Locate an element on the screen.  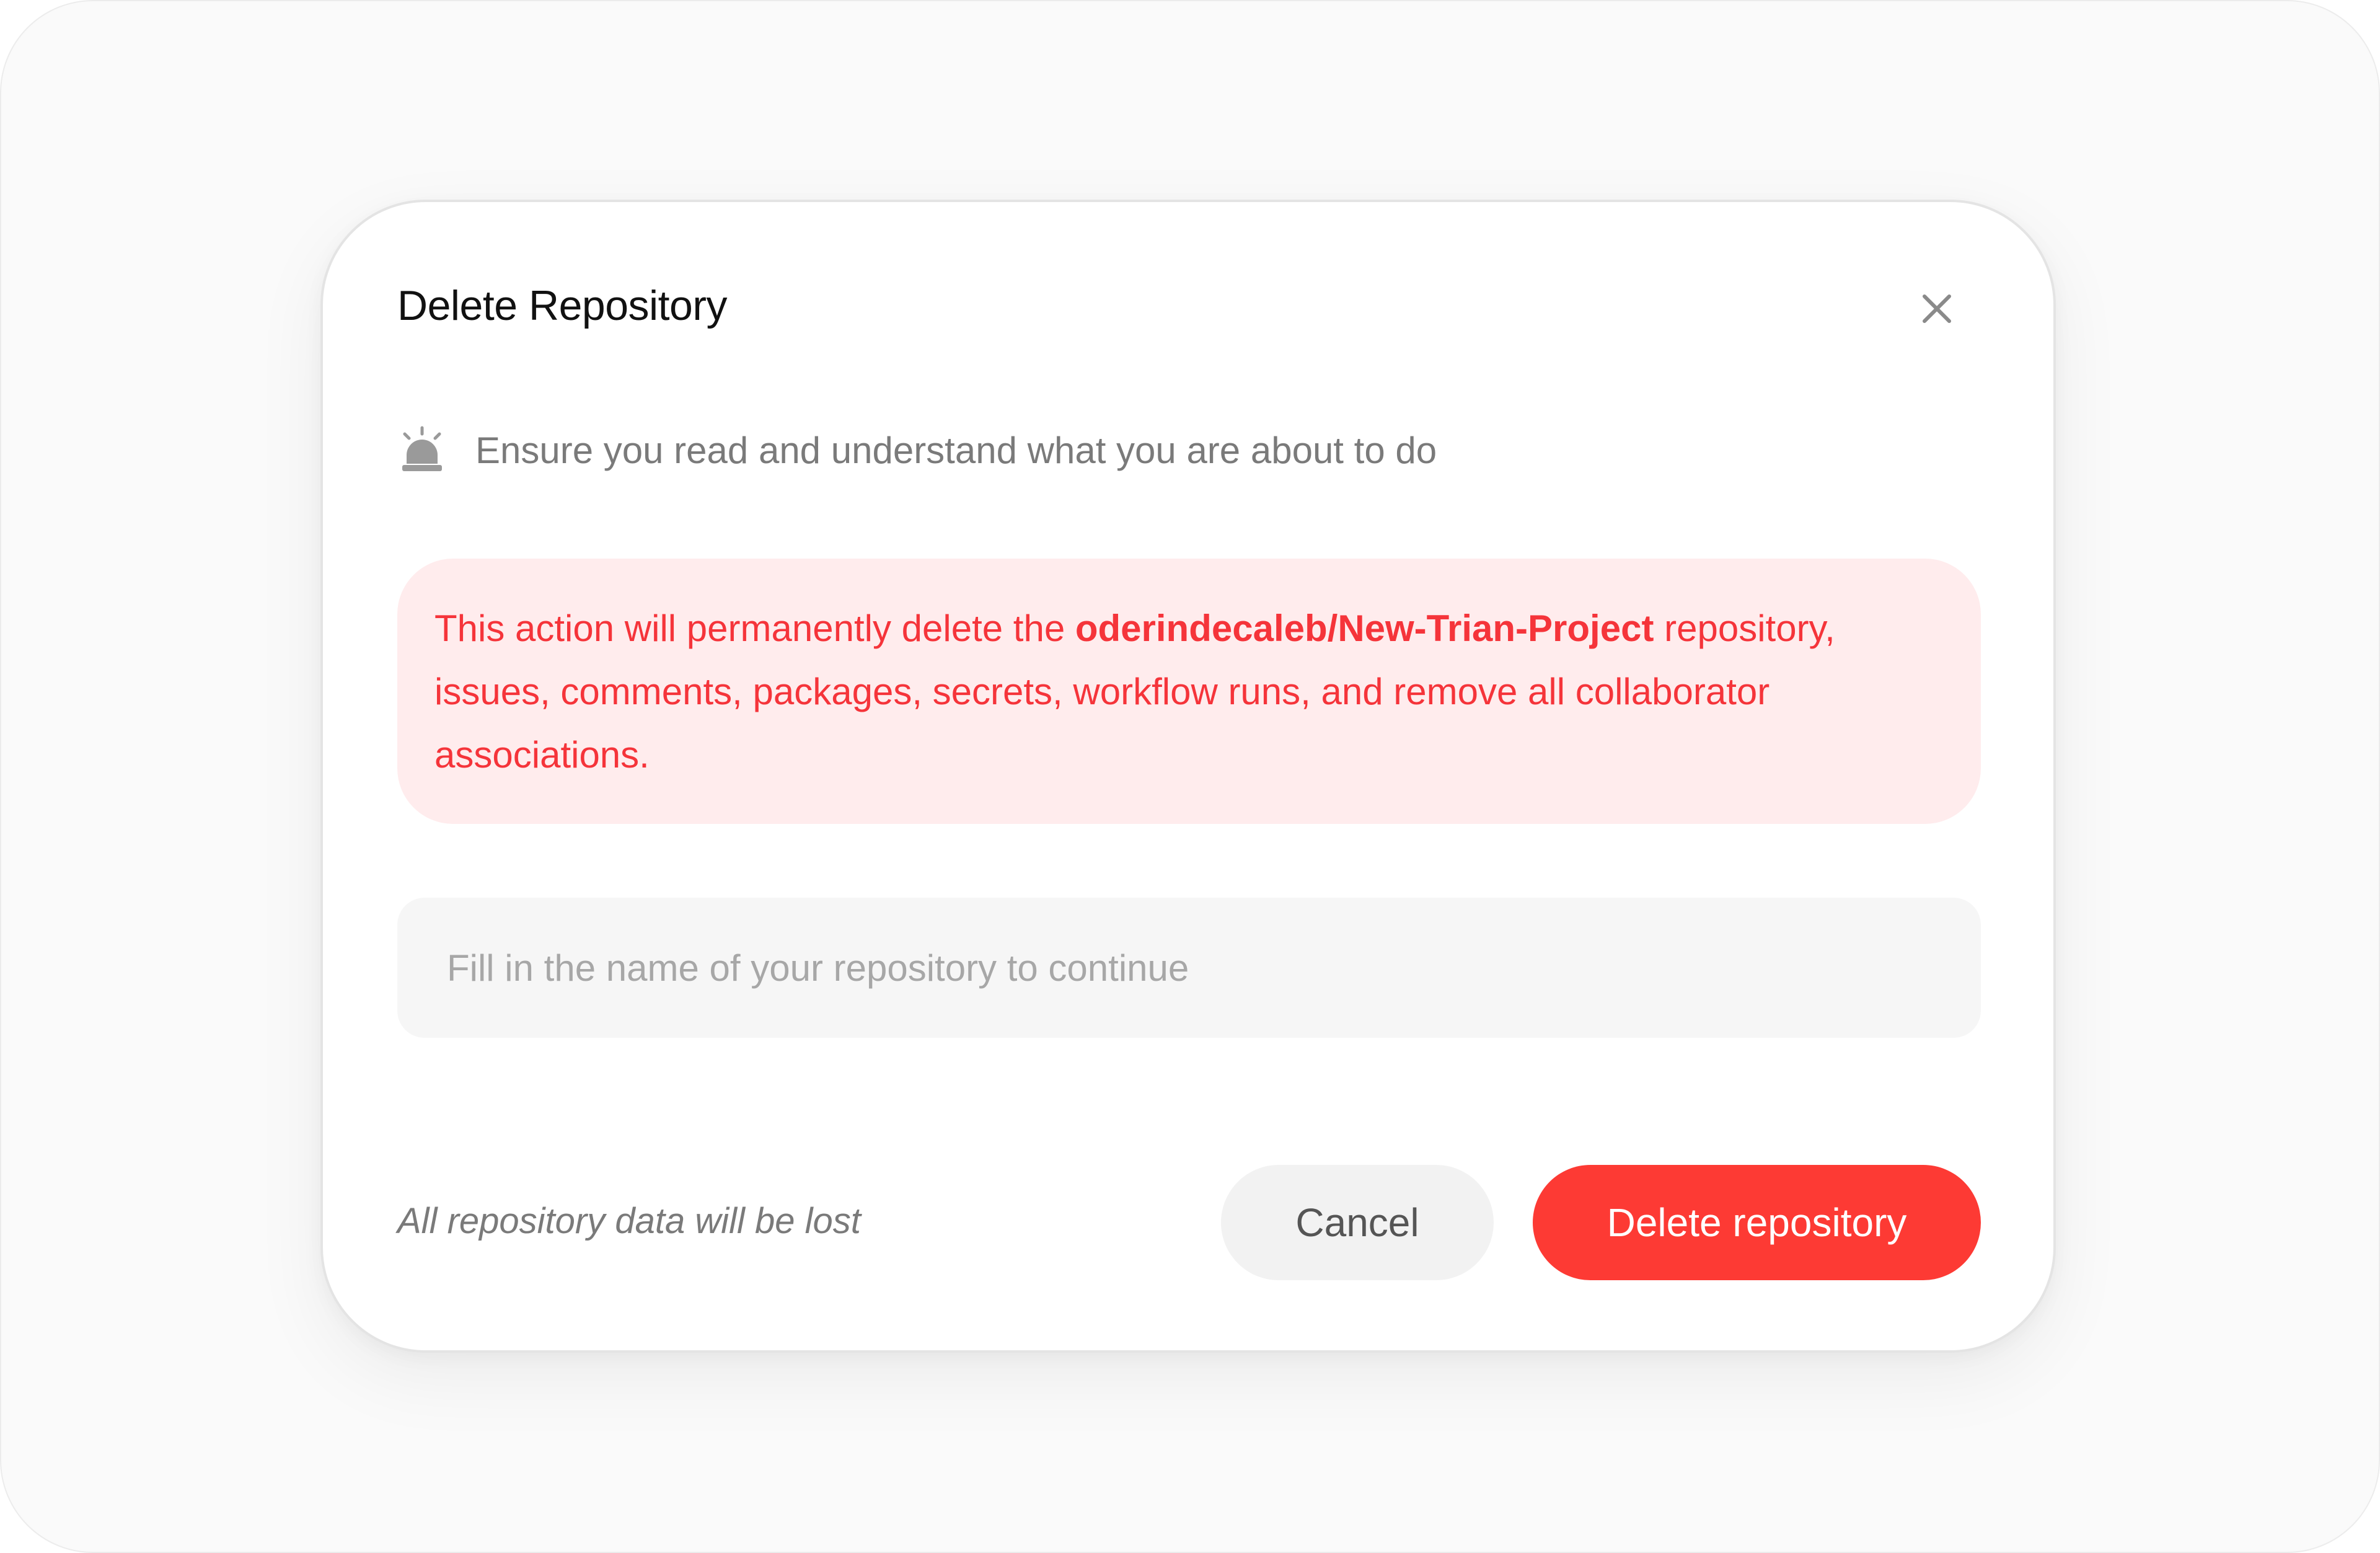
dialog-title: Delete Repository is located at coordinates (562, 305).